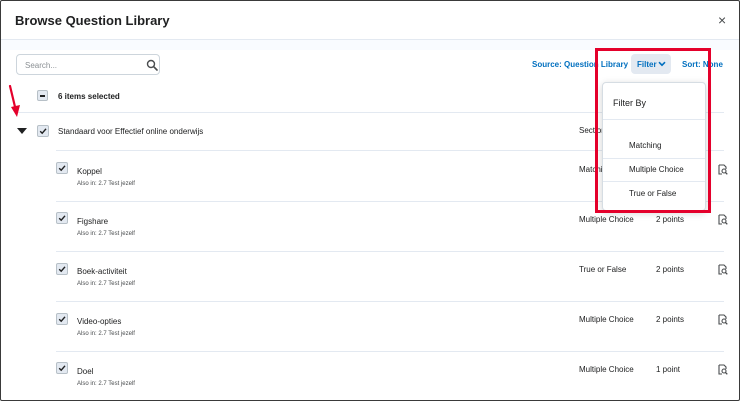 The image size is (740, 401). What do you see at coordinates (92, 20) in the screenshot?
I see `dialog-title: Browse Question Library` at bounding box center [92, 20].